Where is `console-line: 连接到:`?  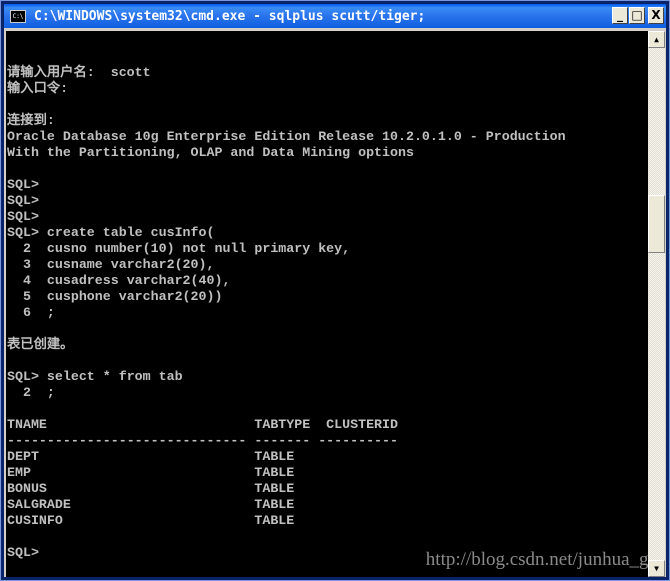 console-line: 连接到: is located at coordinates (31, 120).